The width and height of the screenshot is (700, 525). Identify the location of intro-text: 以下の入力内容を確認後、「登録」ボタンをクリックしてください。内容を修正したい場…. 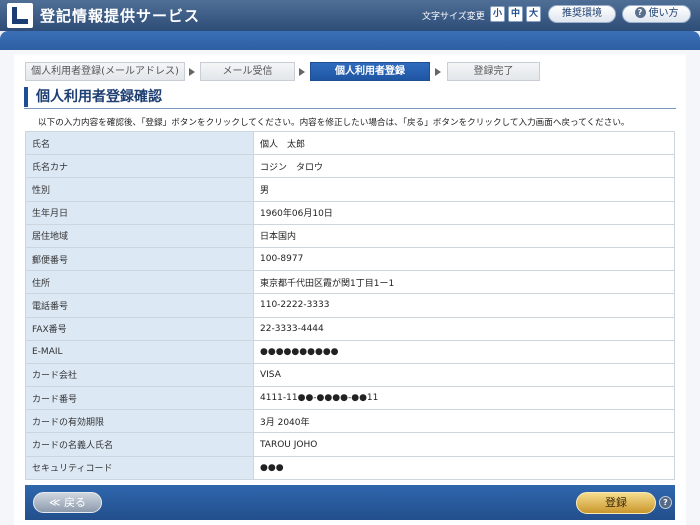
(334, 123).